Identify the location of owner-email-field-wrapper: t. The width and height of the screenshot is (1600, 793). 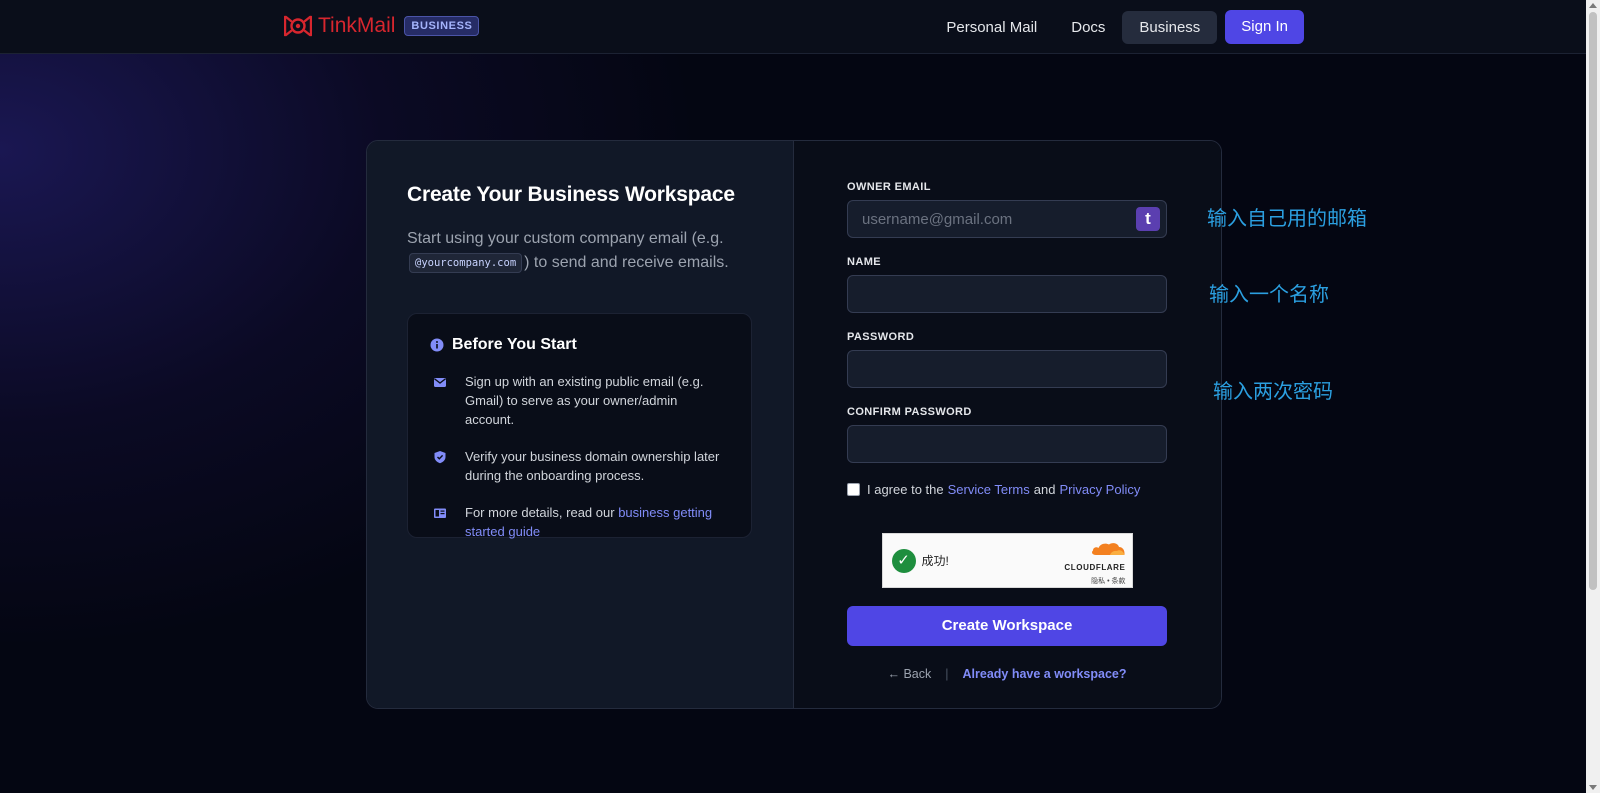
(1007, 219).